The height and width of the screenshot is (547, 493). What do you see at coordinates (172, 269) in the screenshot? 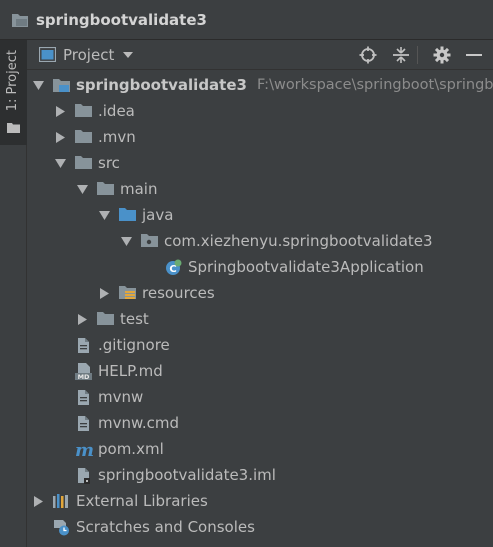
I see `svg-text: C` at bounding box center [172, 269].